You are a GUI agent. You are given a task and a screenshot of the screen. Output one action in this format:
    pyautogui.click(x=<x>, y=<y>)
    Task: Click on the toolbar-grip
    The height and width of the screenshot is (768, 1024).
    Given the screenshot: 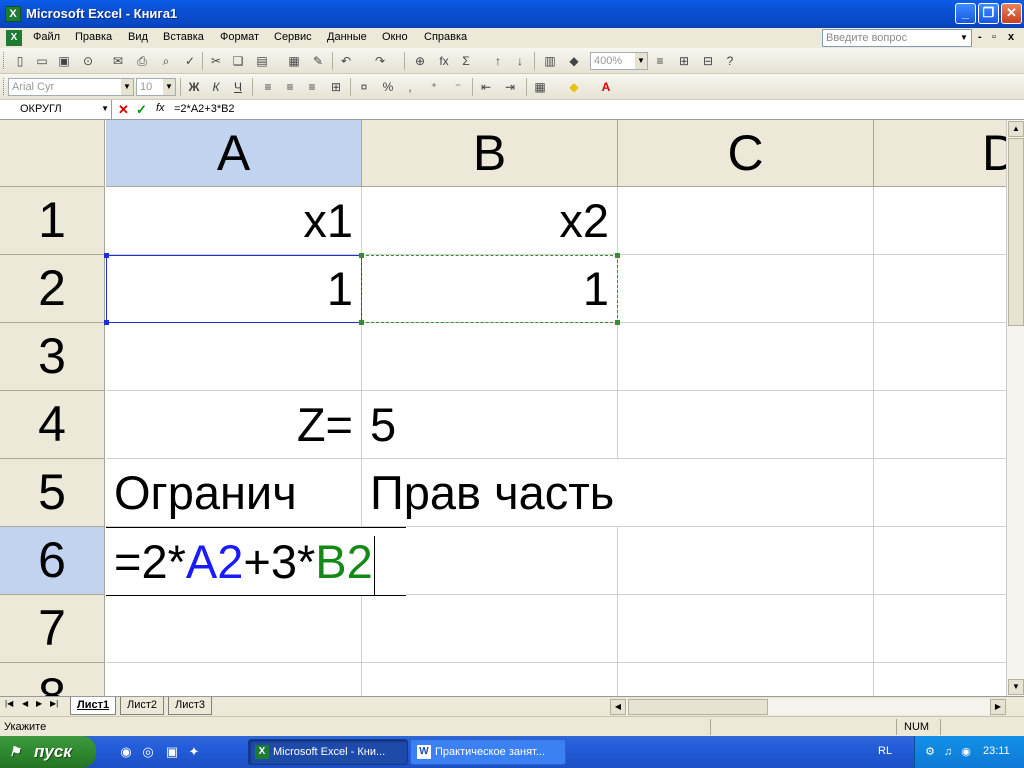 What is the action you would take?
    pyautogui.click(x=4, y=86)
    